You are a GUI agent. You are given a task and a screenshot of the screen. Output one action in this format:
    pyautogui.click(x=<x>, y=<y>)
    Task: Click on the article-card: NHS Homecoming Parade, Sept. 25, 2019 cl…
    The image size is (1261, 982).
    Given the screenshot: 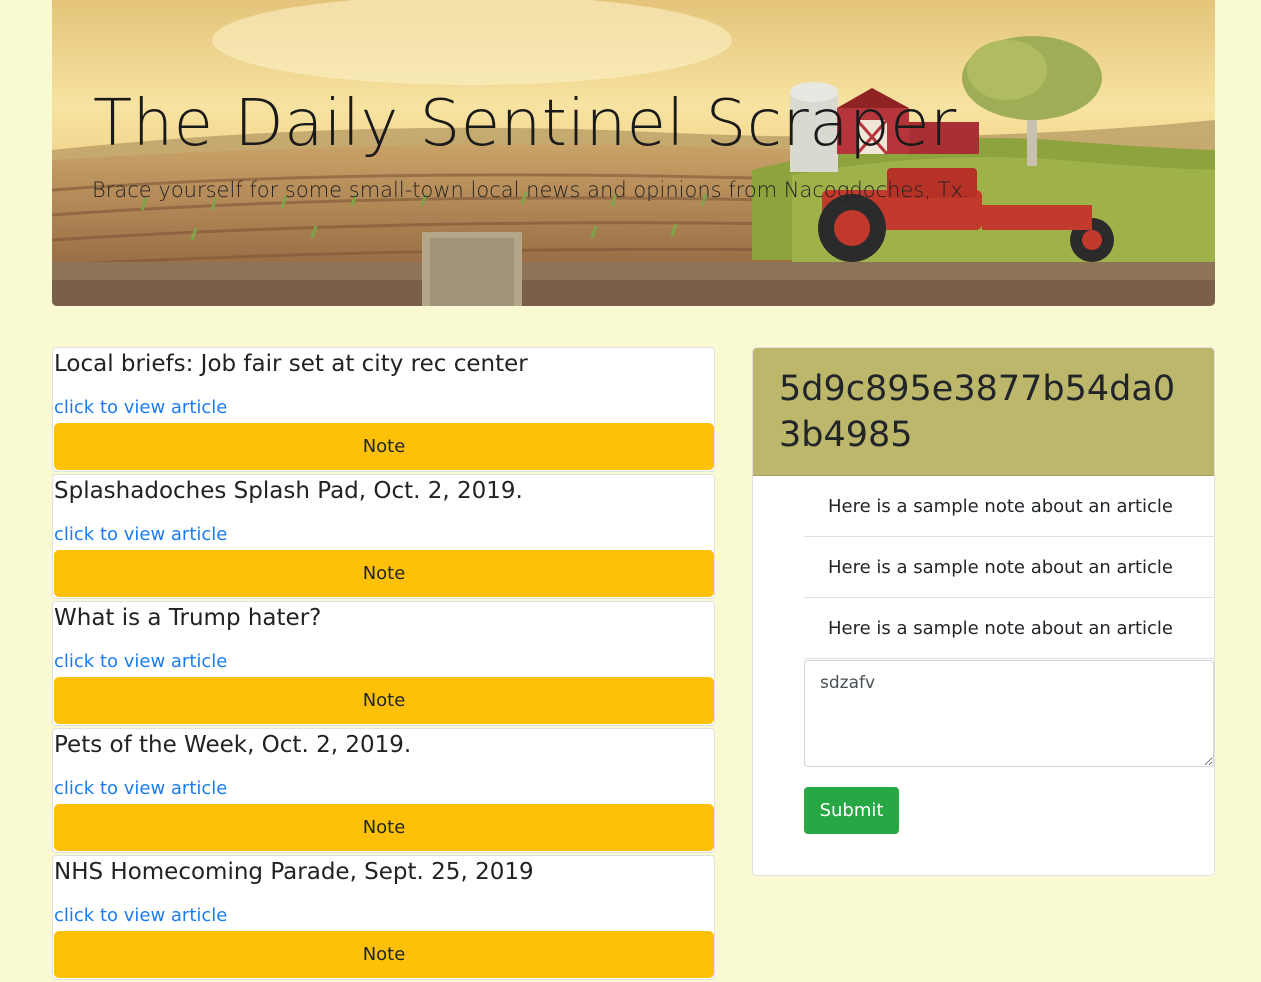 What is the action you would take?
    pyautogui.click(x=383, y=917)
    